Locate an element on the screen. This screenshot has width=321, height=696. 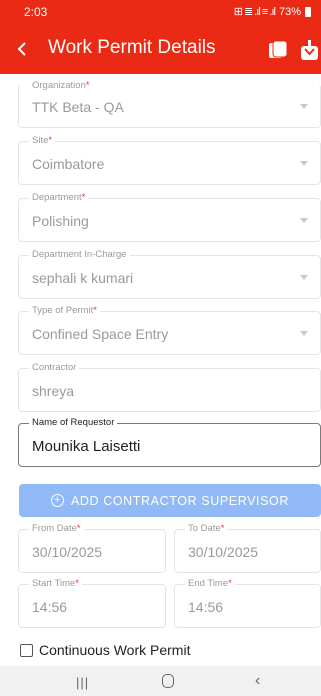
signal-icons: ⊞ ≣ .ıl ≡ .ıl is located at coordinates (254, 12).